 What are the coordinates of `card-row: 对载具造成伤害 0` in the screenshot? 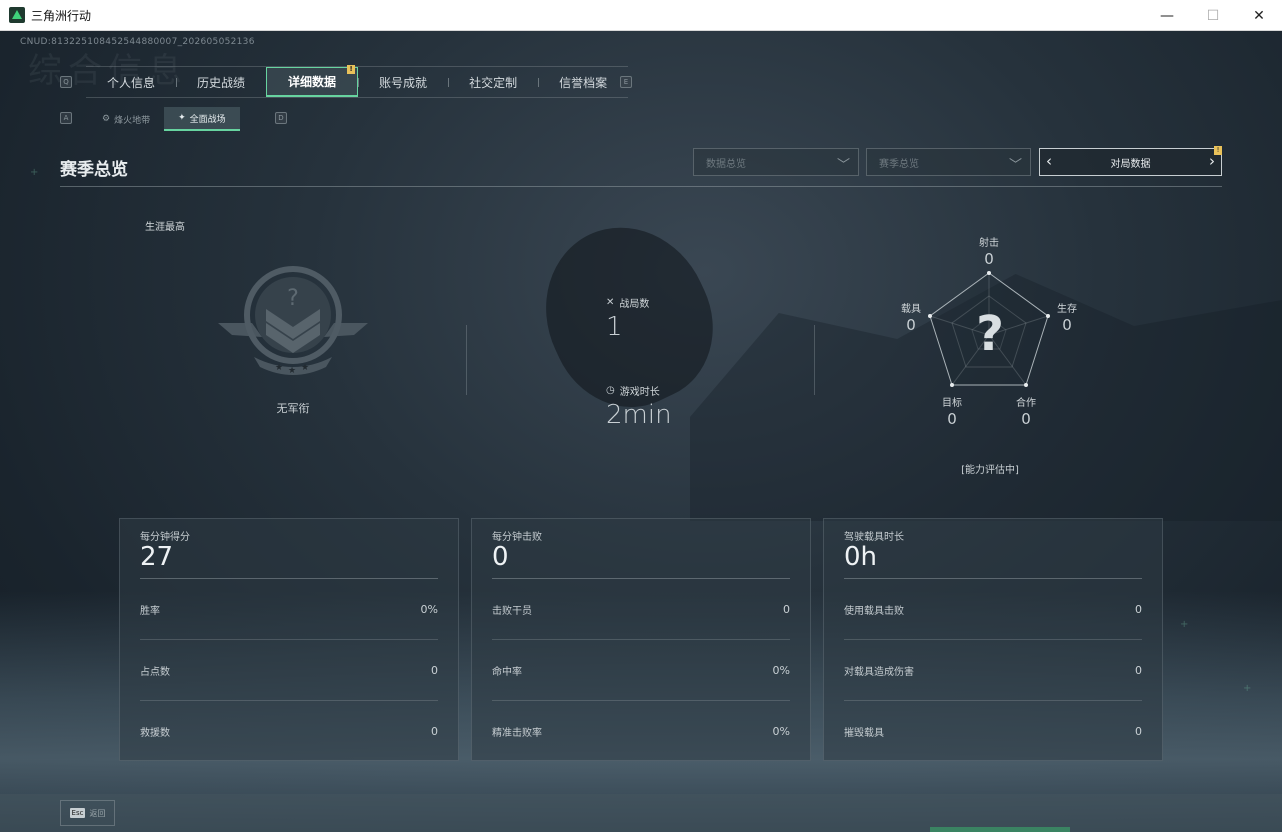 It's located at (993, 670).